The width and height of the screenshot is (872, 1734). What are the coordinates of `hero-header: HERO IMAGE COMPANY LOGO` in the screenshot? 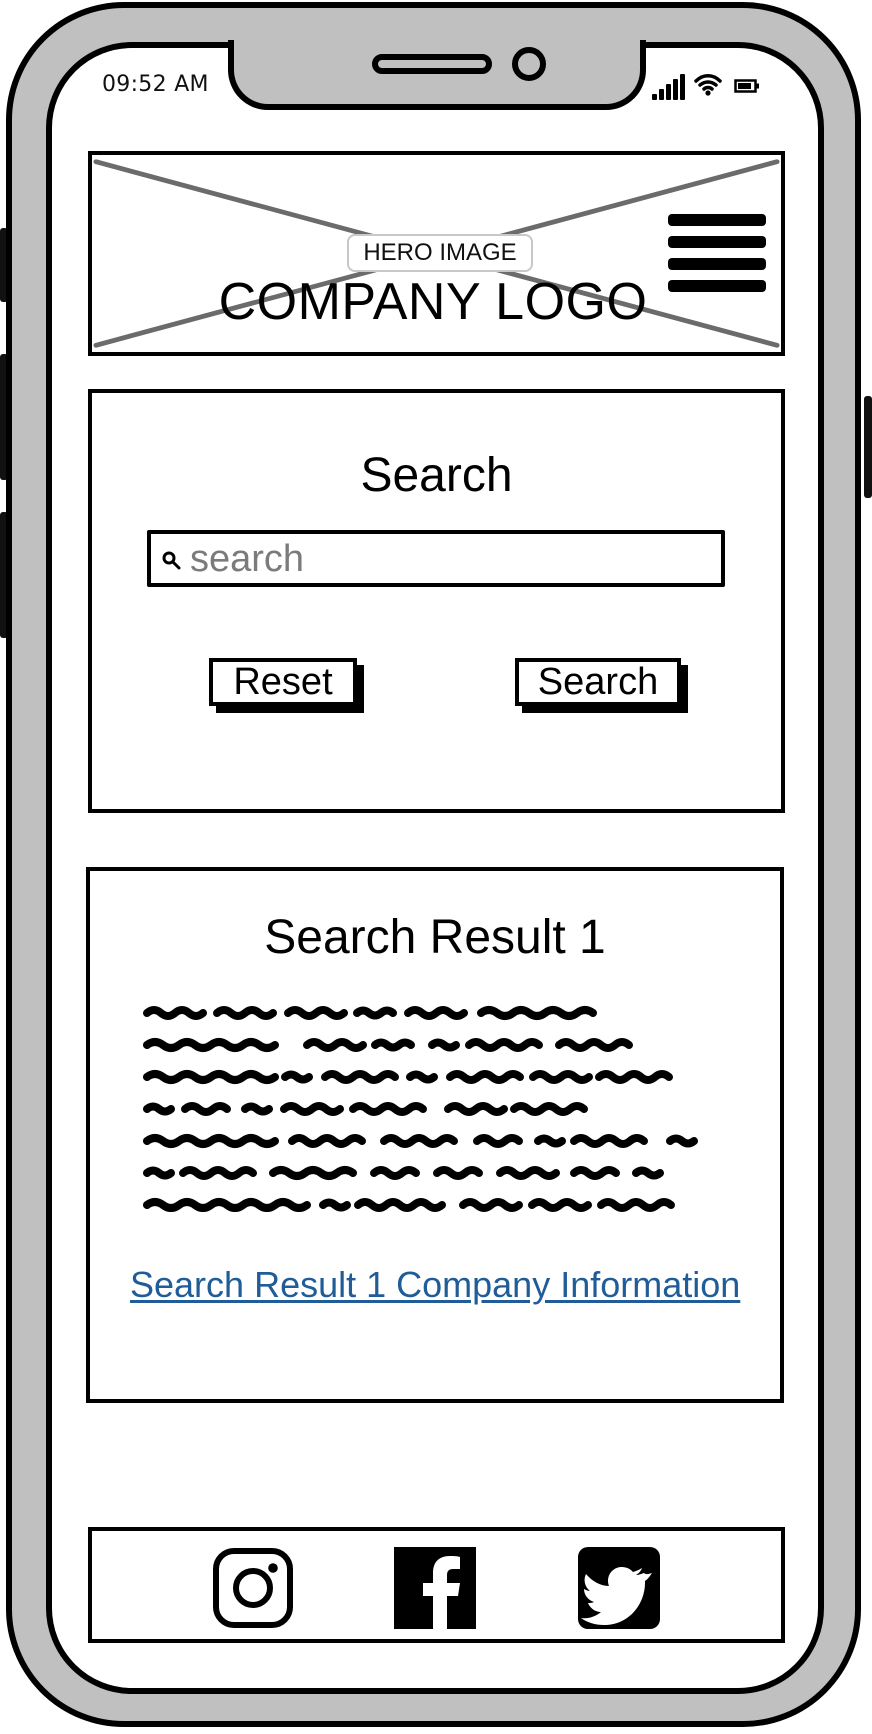 It's located at (436, 253).